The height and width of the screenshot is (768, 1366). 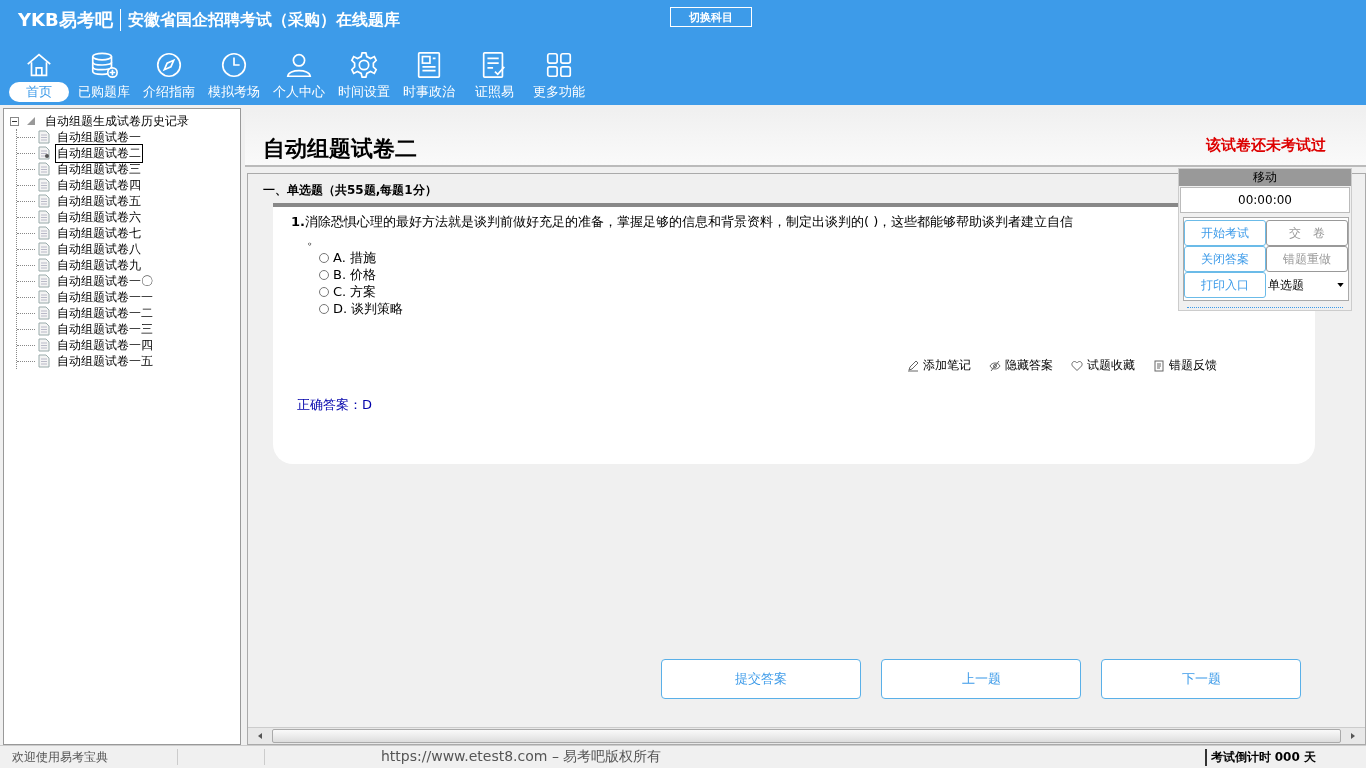 What do you see at coordinates (169, 65) in the screenshot?
I see `compass-icon` at bounding box center [169, 65].